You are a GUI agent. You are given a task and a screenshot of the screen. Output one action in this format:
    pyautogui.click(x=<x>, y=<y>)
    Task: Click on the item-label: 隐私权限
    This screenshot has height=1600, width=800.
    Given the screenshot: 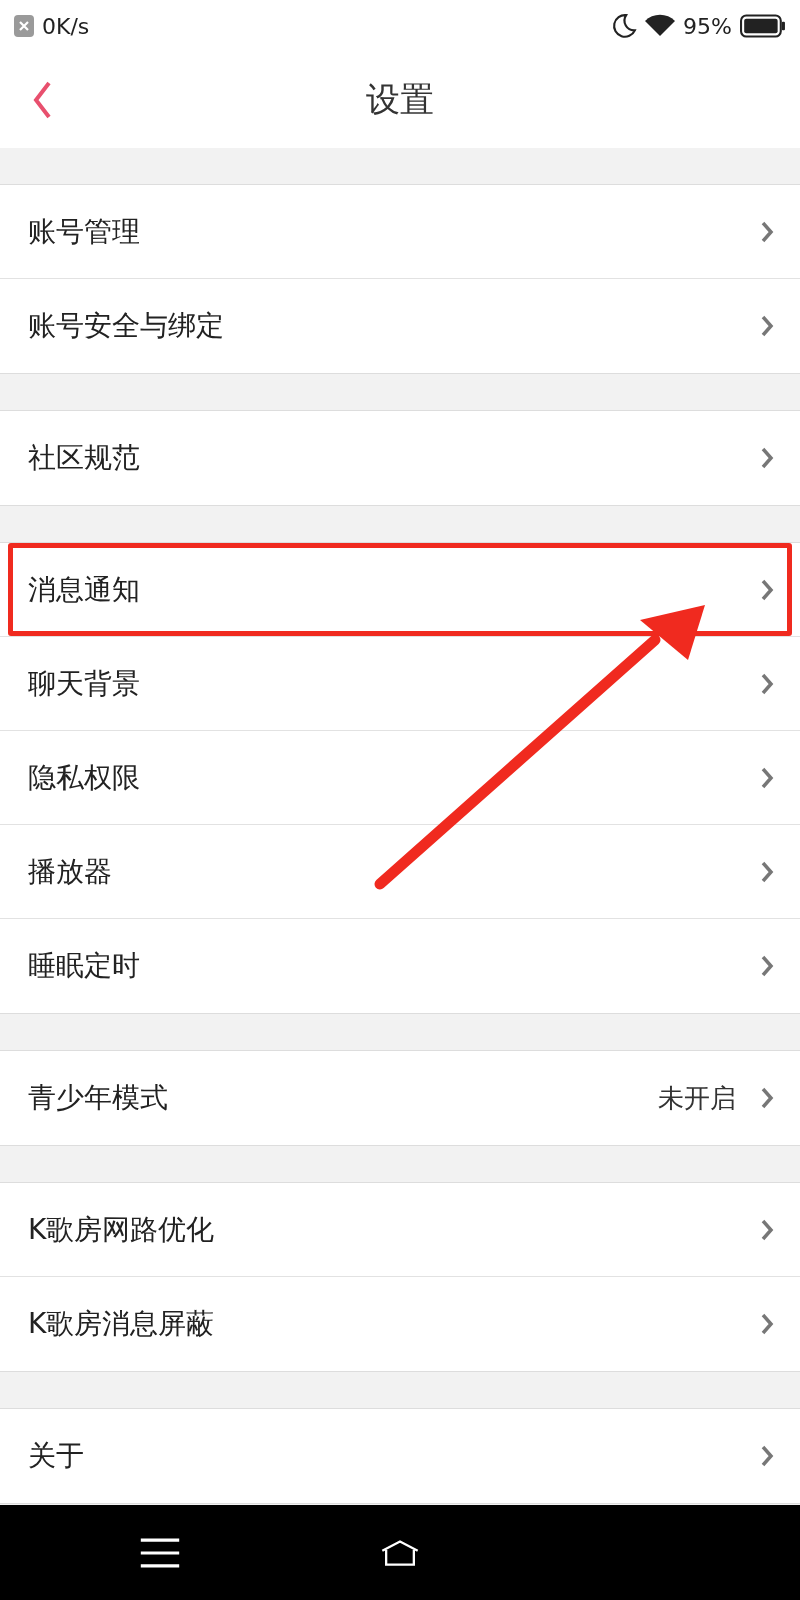 What is the action you would take?
    pyautogui.click(x=84, y=777)
    